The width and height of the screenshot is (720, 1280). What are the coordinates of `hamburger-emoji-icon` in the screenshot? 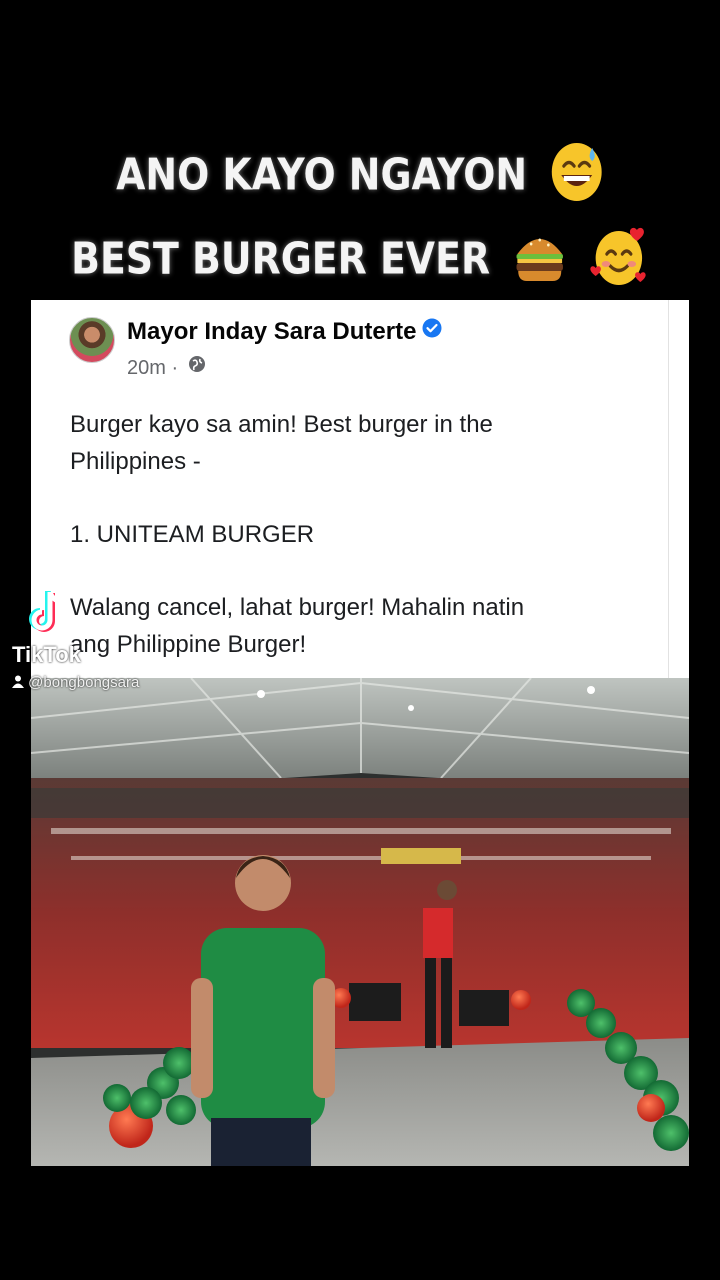 It's located at (539, 261).